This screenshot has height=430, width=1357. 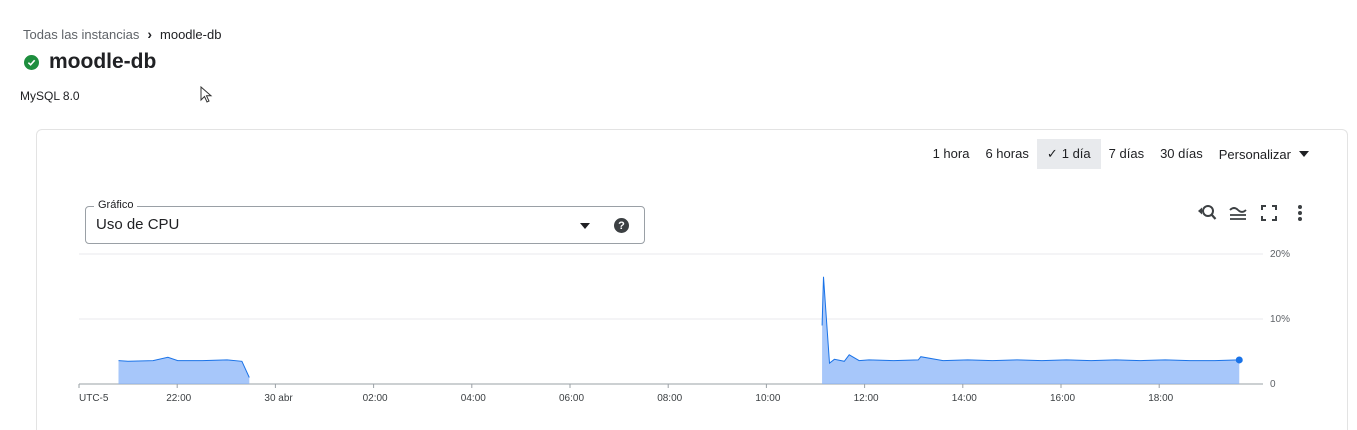 I want to click on breadcrumb-current: moodle-db, so click(x=191, y=34).